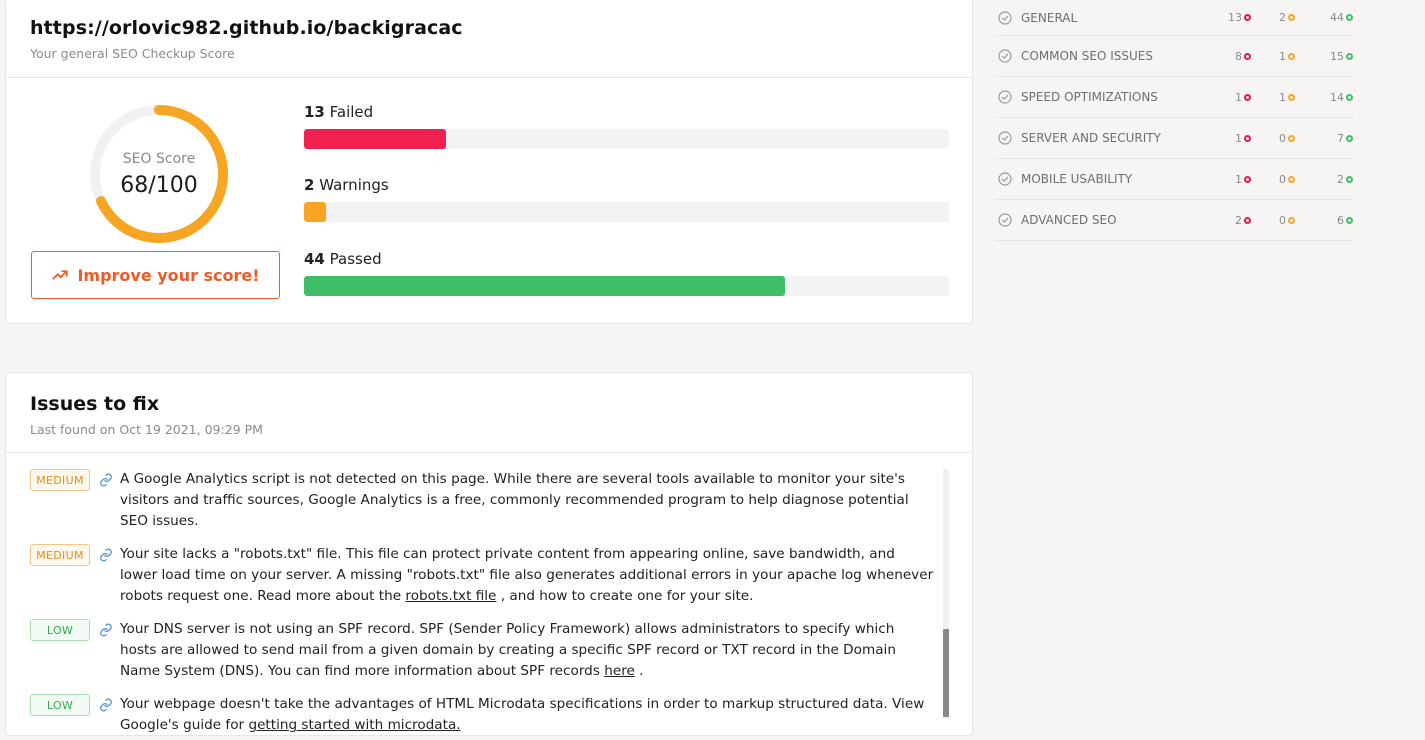 The image size is (1425, 740). Describe the element at coordinates (1049, 17) in the screenshot. I see `category-label: GENERAL` at that location.